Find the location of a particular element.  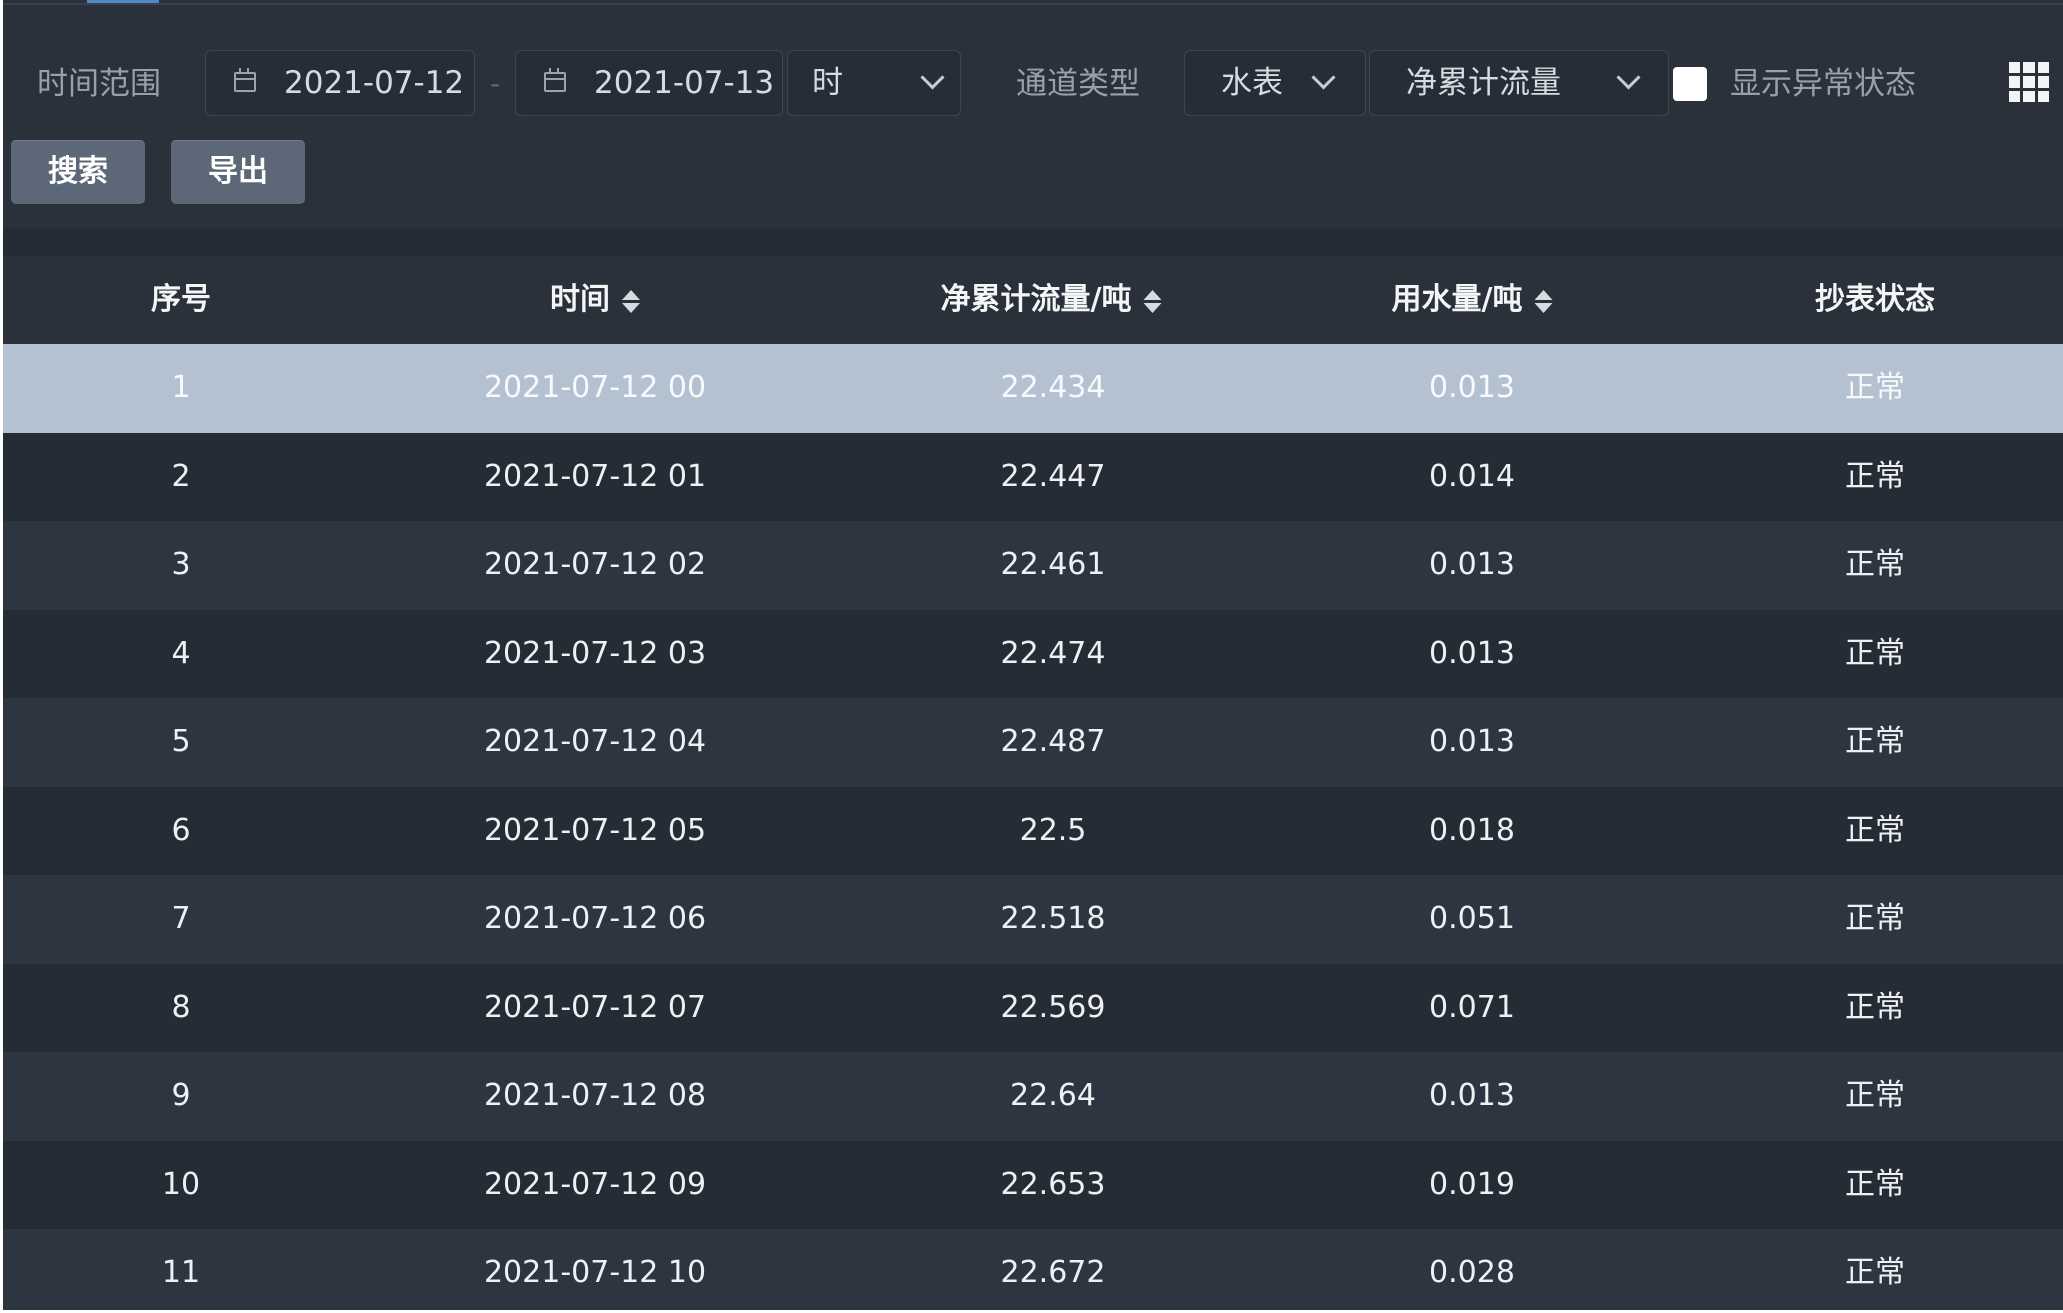

cell-net-flow: 22.672 is located at coordinates (1053, 1272).